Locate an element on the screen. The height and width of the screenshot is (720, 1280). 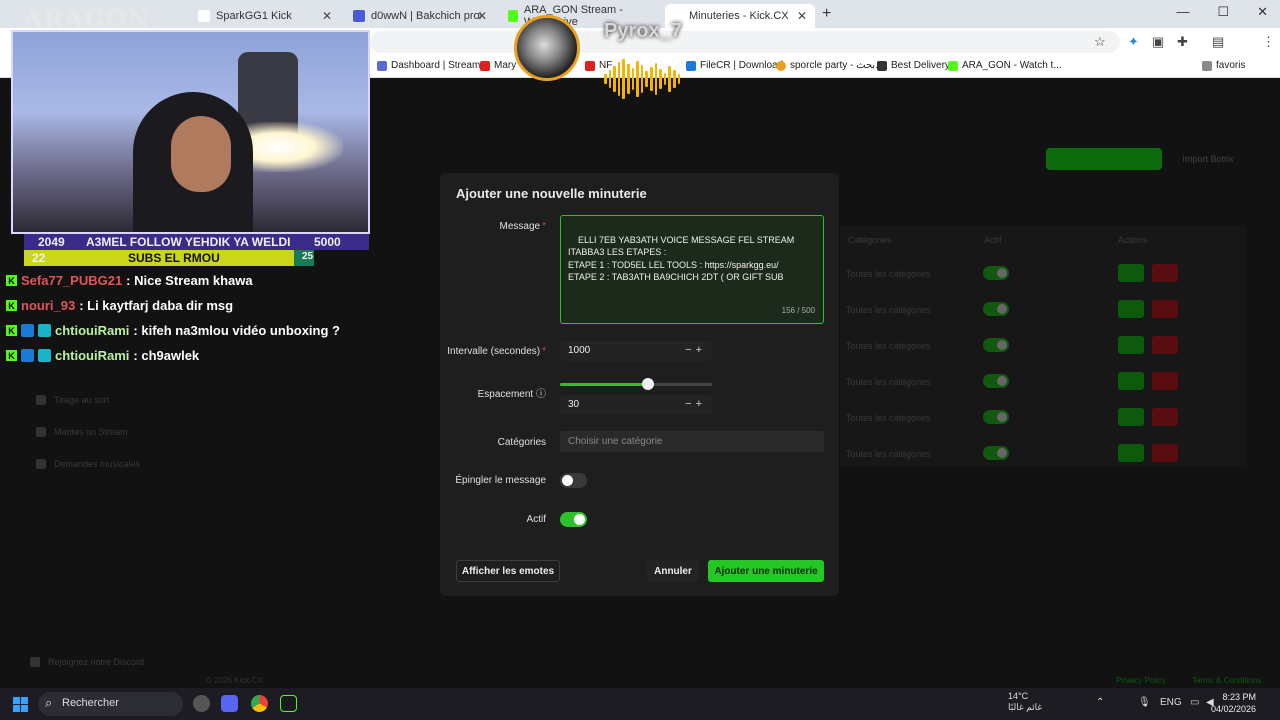
language-indicator: ENG is located at coordinates (1171, 702).